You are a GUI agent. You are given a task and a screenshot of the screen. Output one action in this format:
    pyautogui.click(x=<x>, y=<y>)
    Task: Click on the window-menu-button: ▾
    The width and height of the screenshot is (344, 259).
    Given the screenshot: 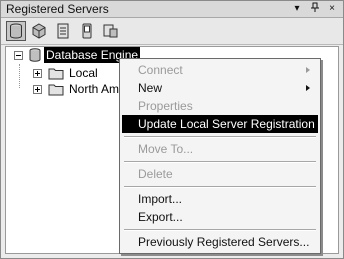 What is the action you would take?
    pyautogui.click(x=297, y=9)
    